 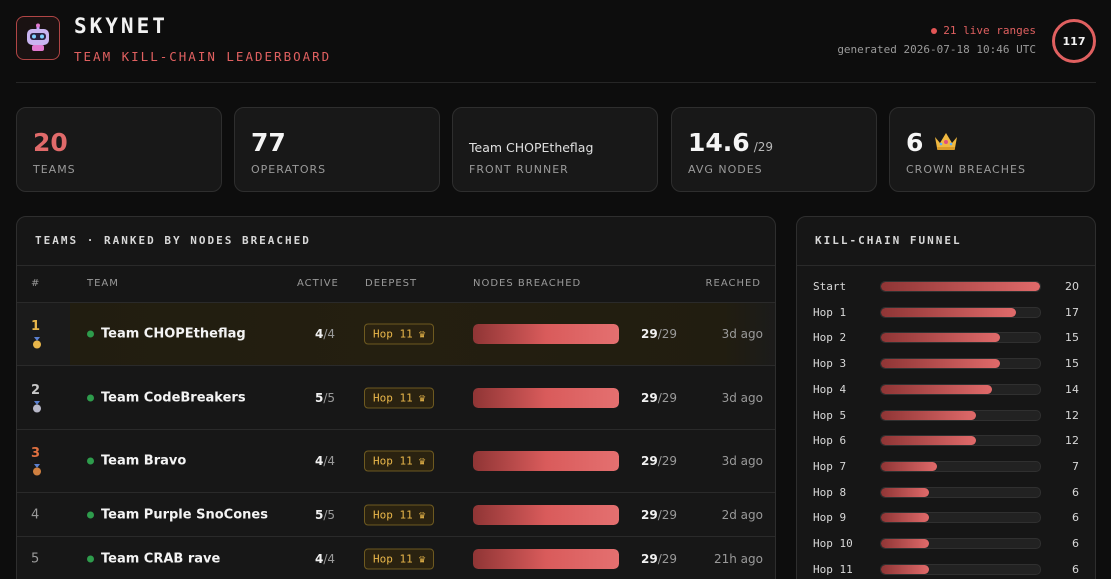 What do you see at coordinates (774, 149) in the screenshot?
I see `stat-card-avg-nodes: 14.6 /29 AVG NODES` at bounding box center [774, 149].